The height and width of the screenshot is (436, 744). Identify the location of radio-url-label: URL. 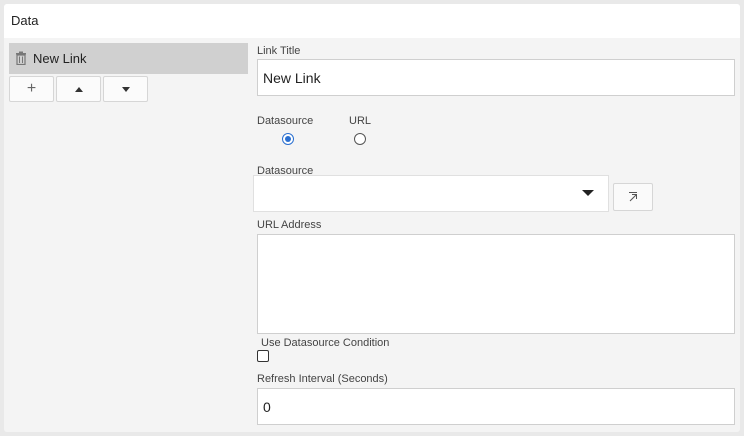
(360, 121).